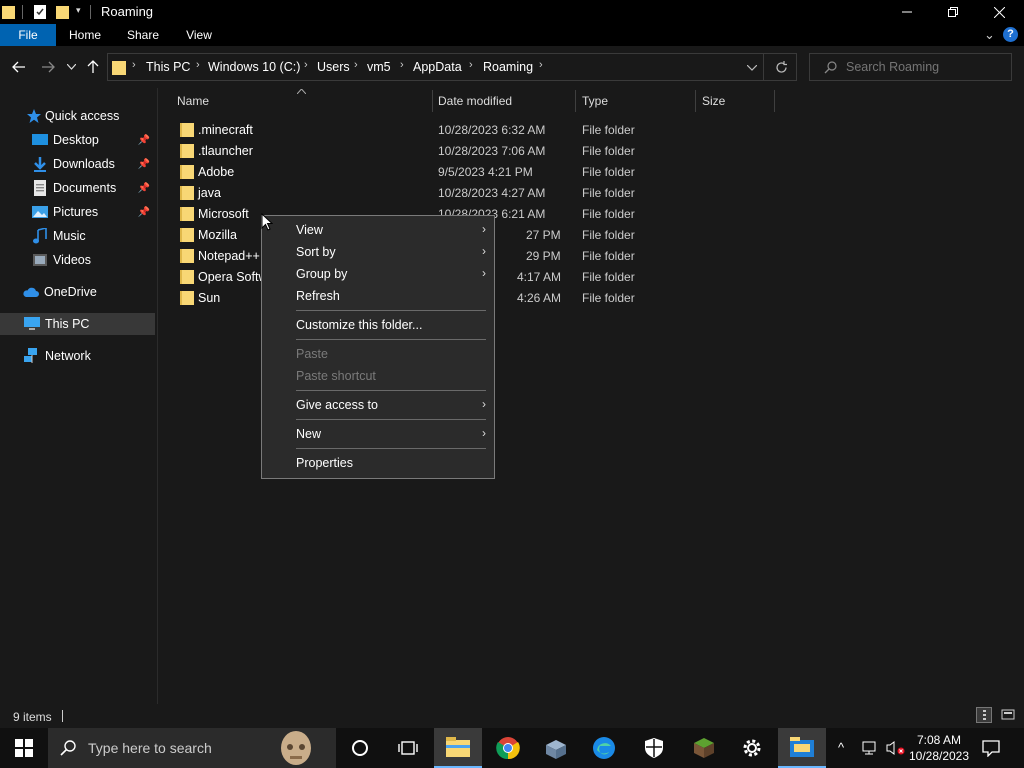 Image resolution: width=1024 pixels, height=768 pixels. What do you see at coordinates (939, 748) in the screenshot?
I see `clock: 7:08 AM 10/28/2023` at bounding box center [939, 748].